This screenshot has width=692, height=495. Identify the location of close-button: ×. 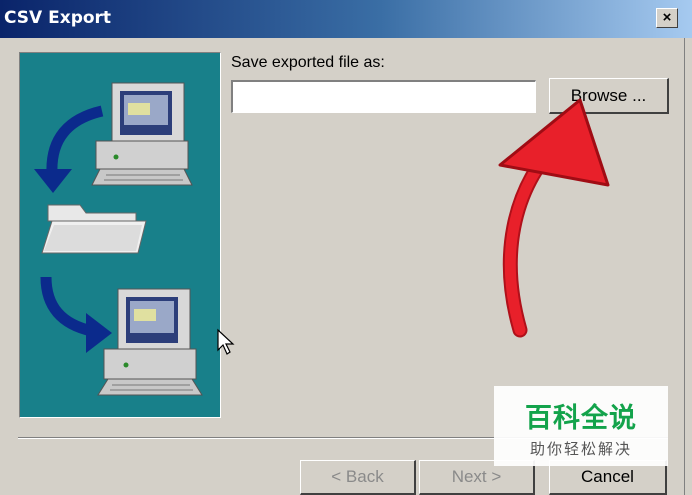
(667, 18).